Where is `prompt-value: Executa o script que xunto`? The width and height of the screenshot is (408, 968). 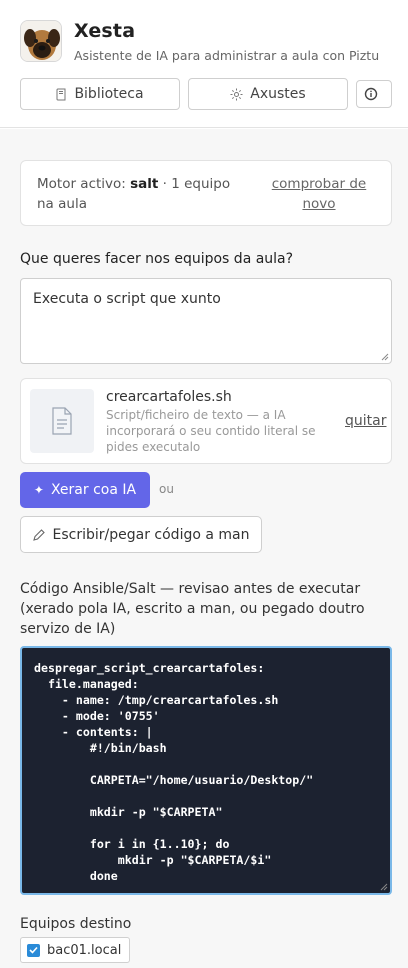 prompt-value: Executa o script que xunto is located at coordinates (127, 299).